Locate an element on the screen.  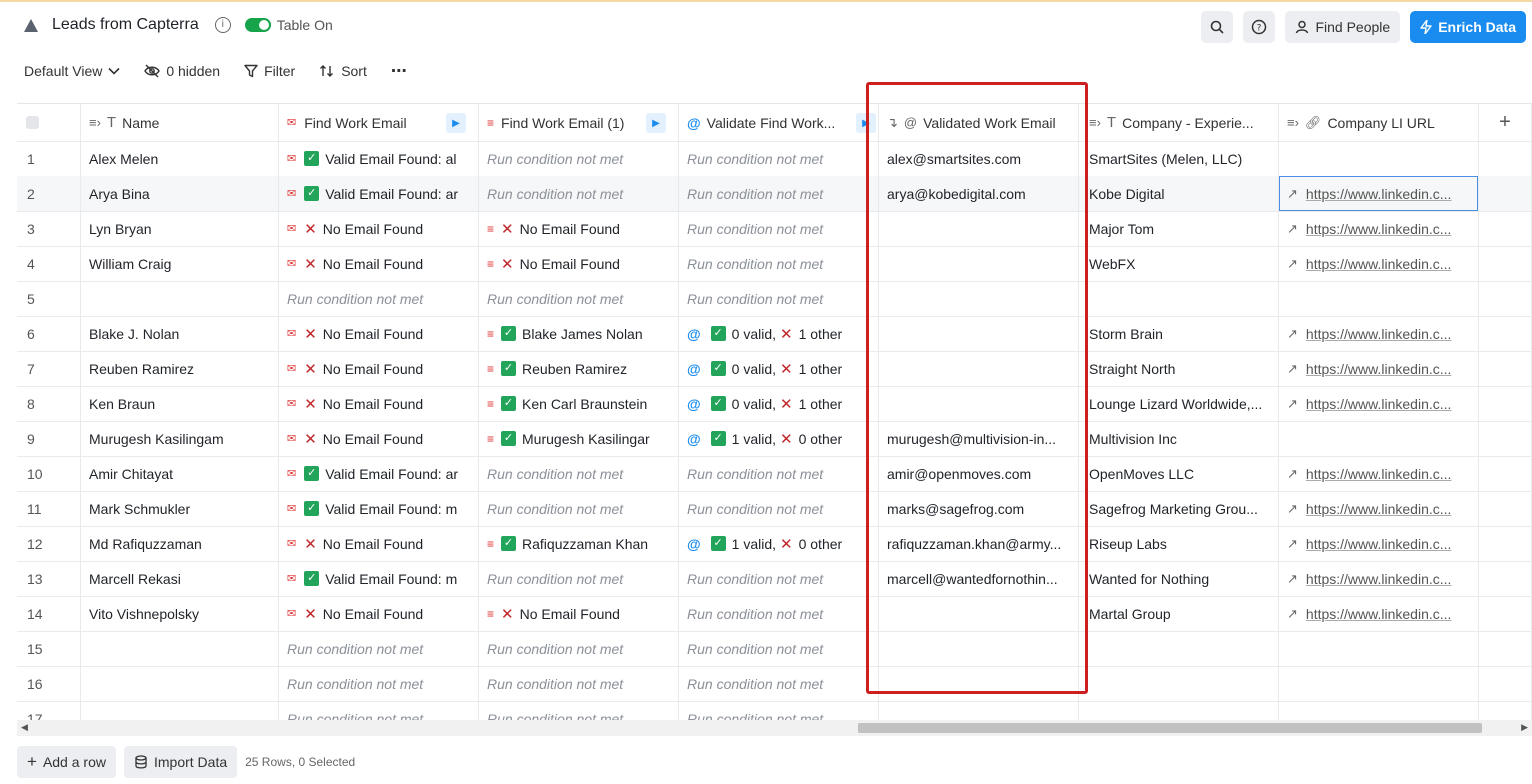
info-icon: i is located at coordinates (222, 25).